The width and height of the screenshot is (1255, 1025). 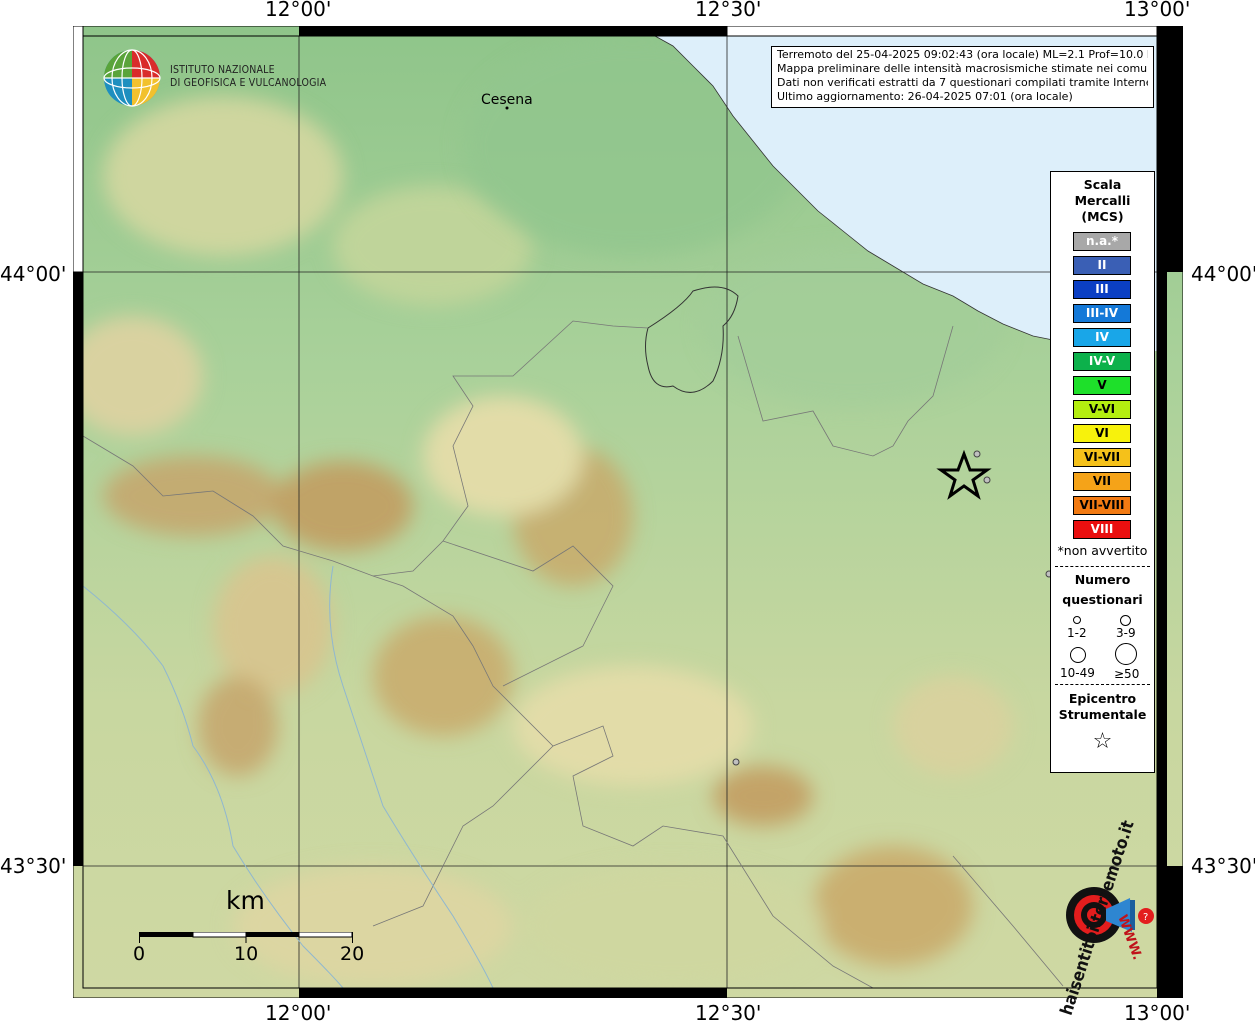 I want to click on legend-title-line: Mercalli, so click(x=1102, y=200).